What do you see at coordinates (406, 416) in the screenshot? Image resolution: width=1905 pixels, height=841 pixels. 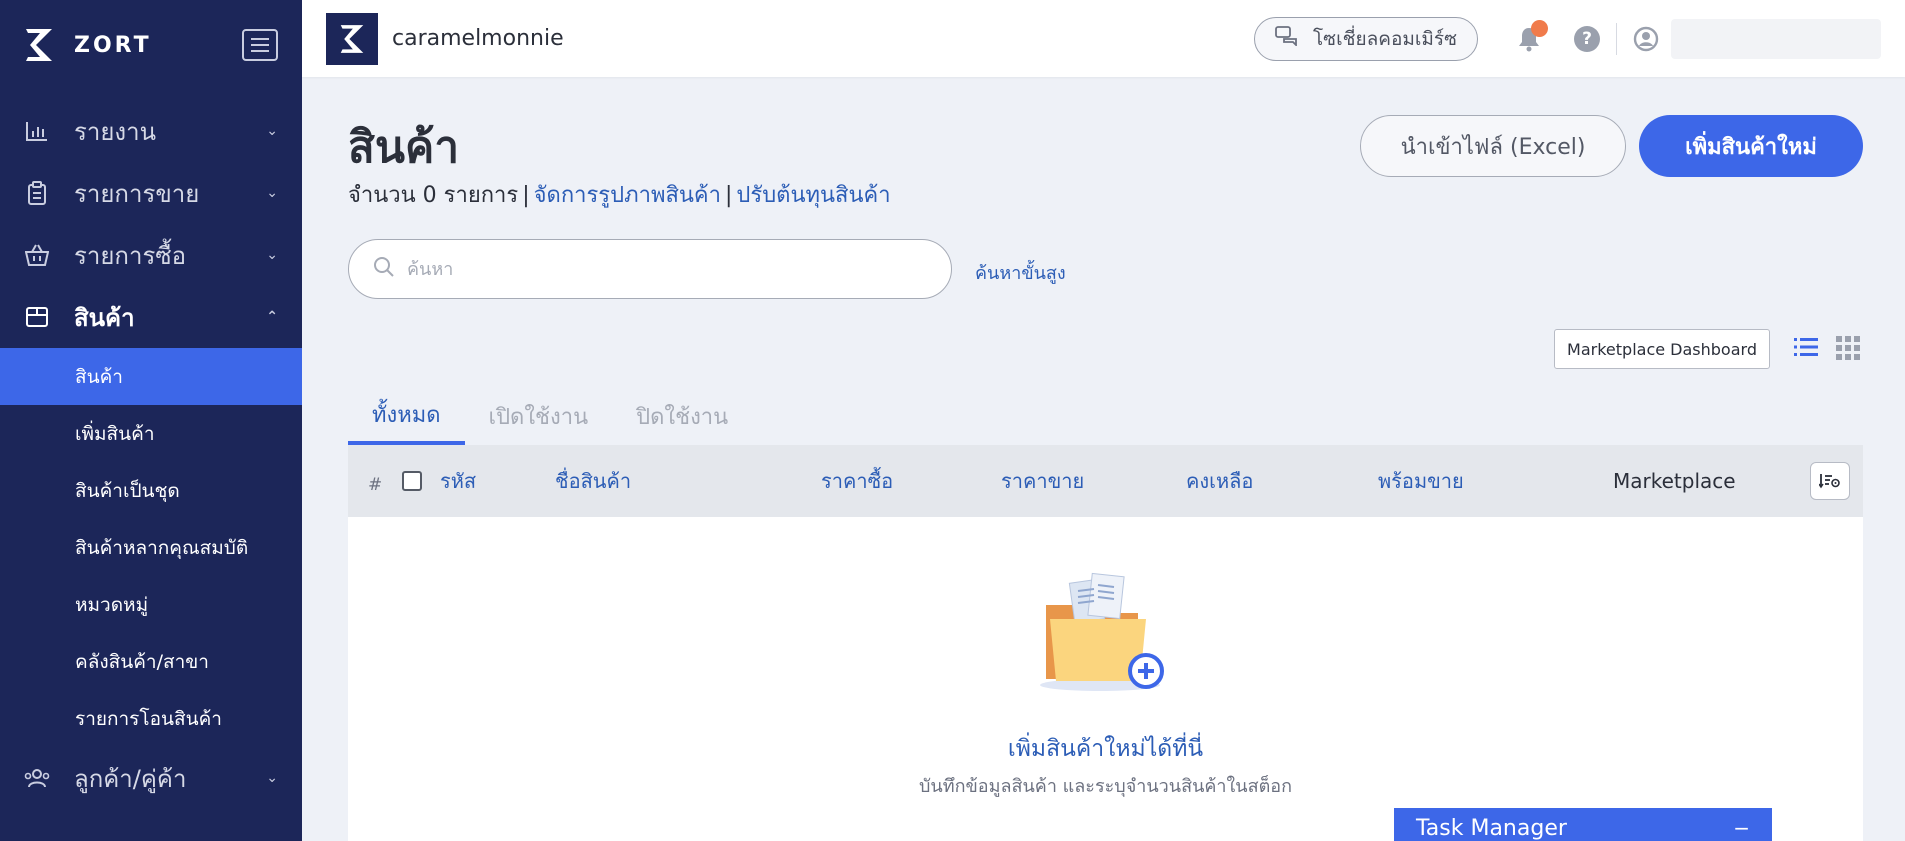 I see `tab-all: ทั้งหมด` at bounding box center [406, 416].